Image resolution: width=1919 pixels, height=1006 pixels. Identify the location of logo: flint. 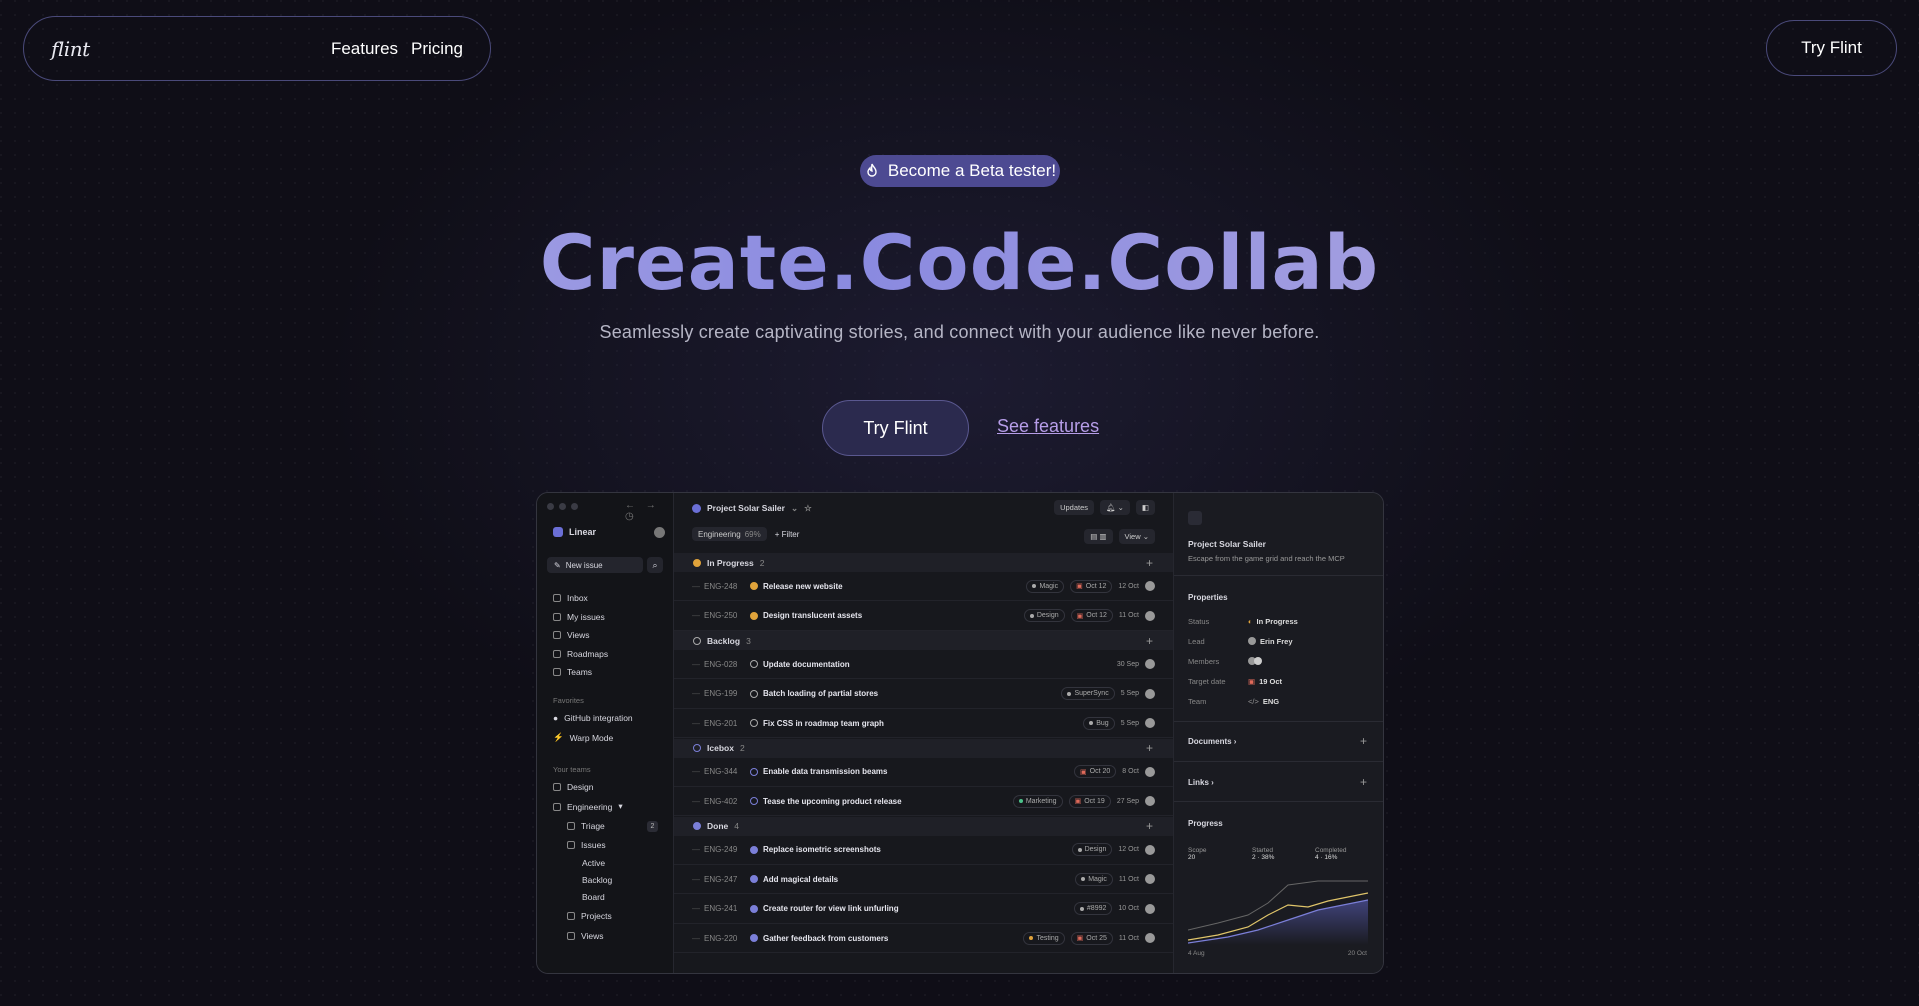
(70, 49).